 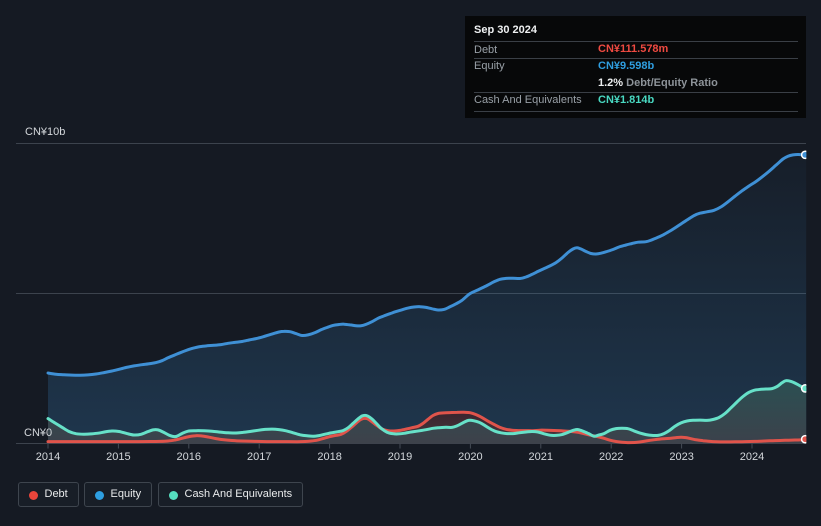 I want to click on svg-text: 2018, so click(x=329, y=457).